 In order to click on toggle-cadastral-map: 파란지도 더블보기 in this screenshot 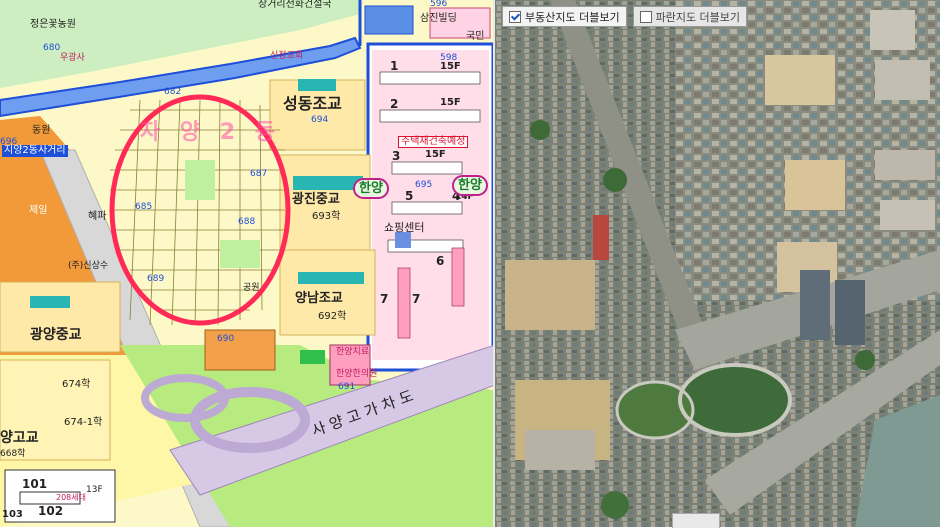, I will do `click(690, 16)`.